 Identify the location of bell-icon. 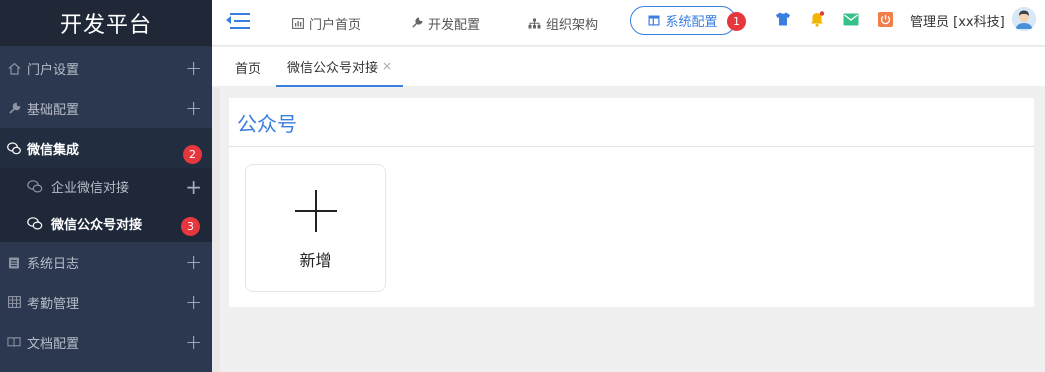
(817, 19).